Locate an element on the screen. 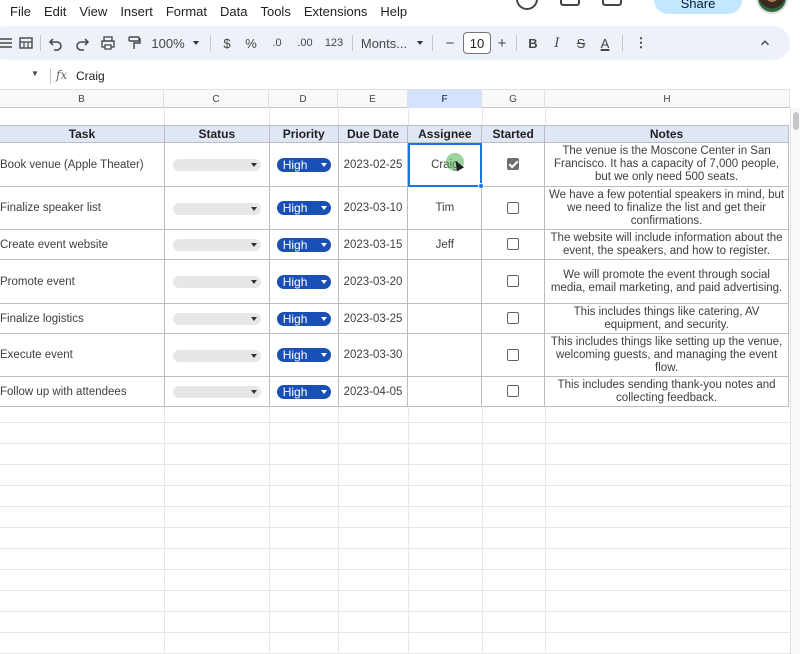 The height and width of the screenshot is (654, 800). menu-file: File is located at coordinates (20, 11).